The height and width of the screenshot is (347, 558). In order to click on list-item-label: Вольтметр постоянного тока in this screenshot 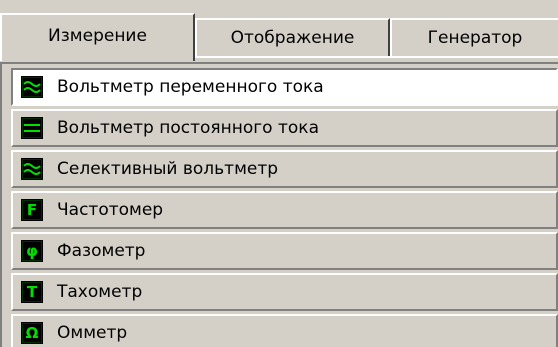, I will do `click(188, 128)`.